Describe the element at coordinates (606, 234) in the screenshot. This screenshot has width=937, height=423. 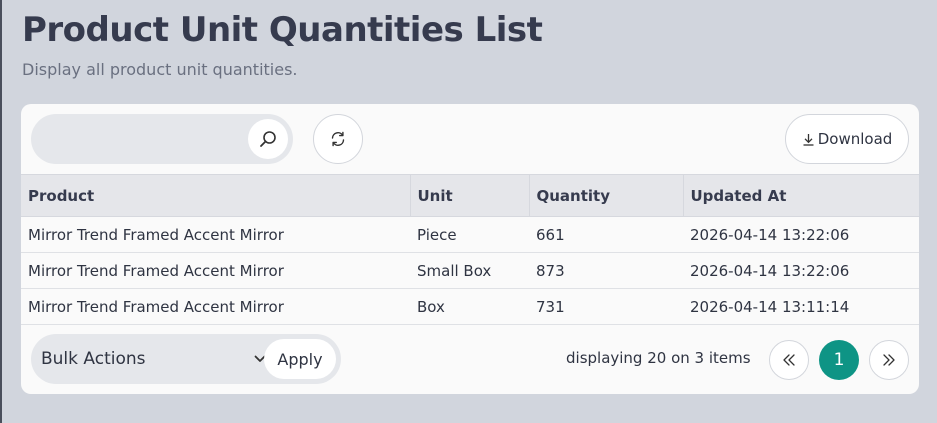
I see `cell-quantity: 661` at that location.